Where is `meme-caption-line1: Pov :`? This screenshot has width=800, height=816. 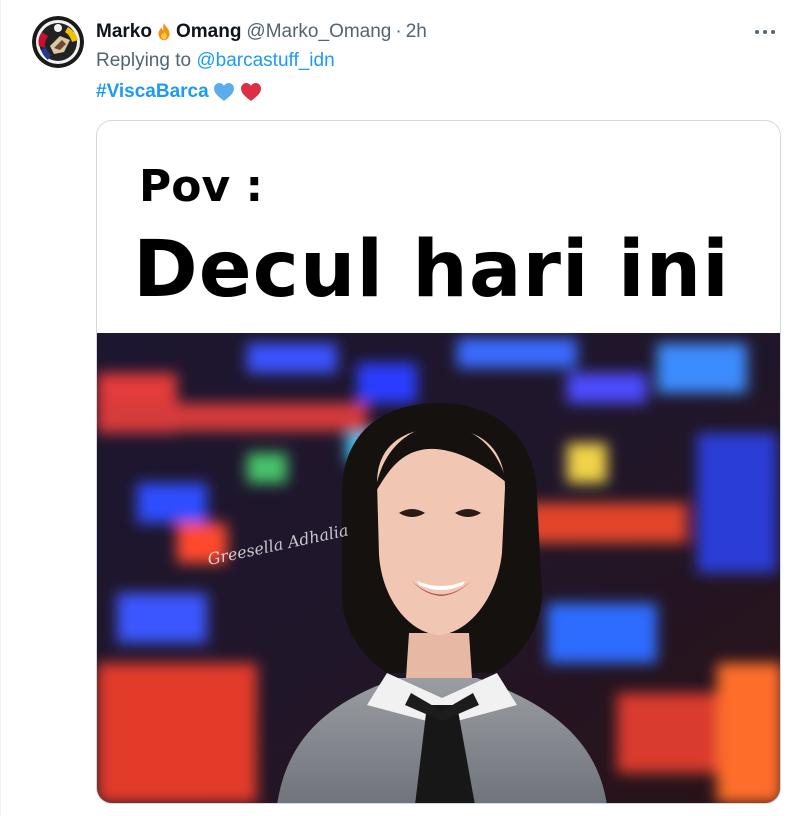 meme-caption-line1: Pov : is located at coordinates (201, 186).